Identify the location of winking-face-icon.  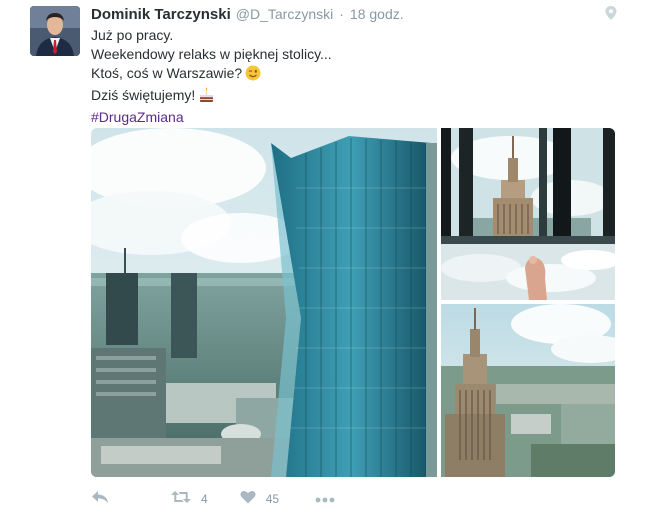
(253, 75).